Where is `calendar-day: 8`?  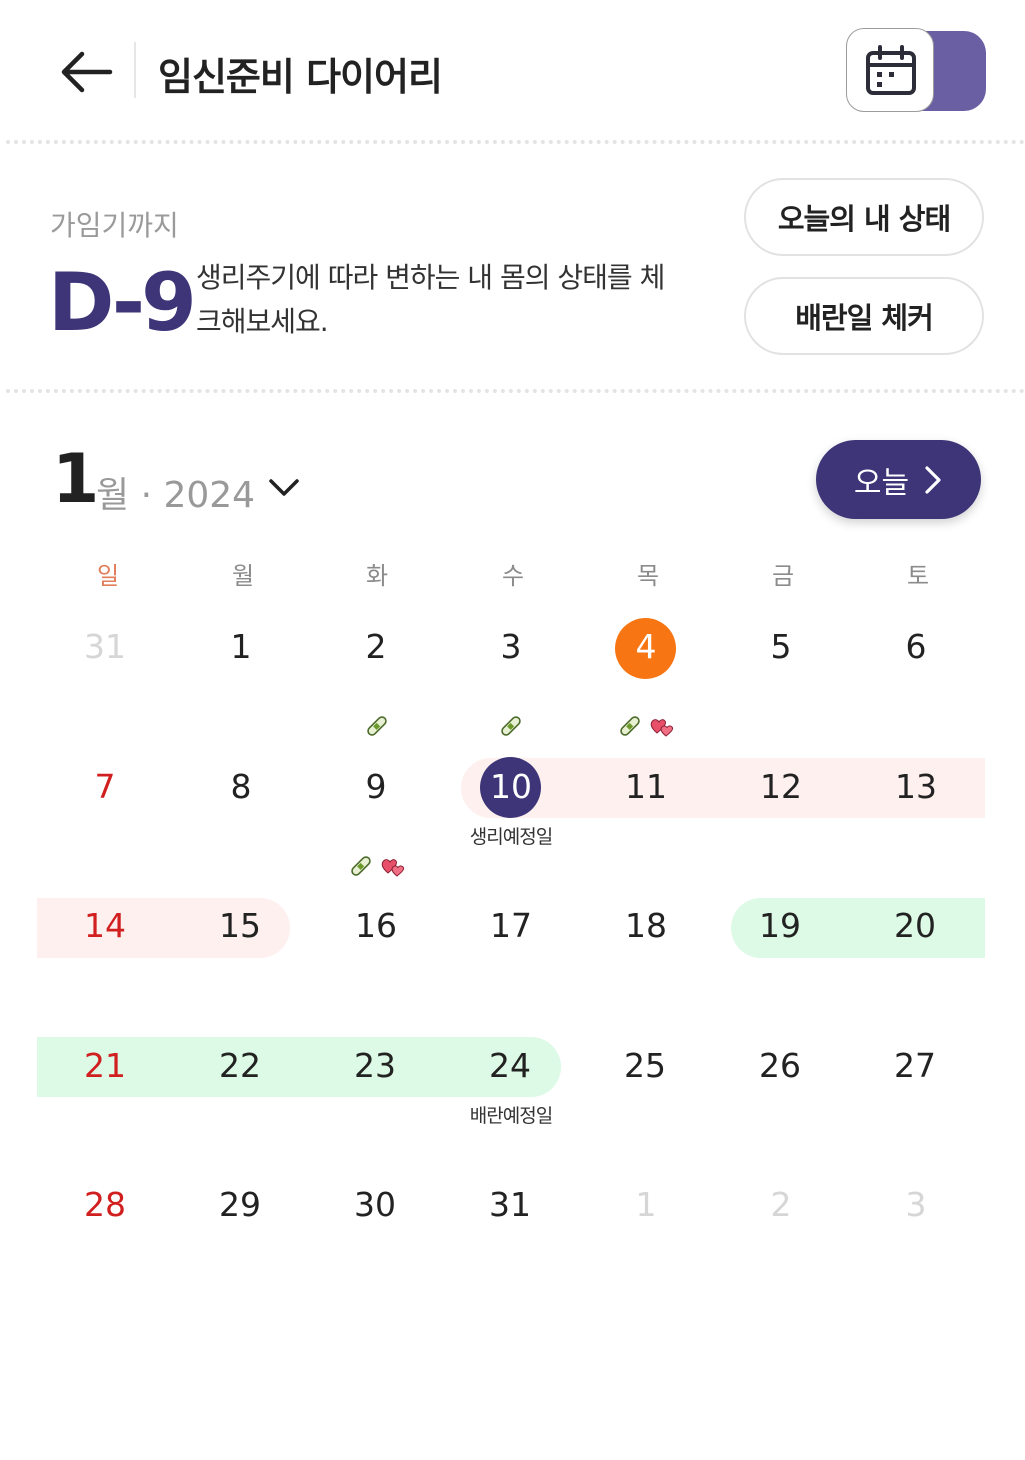
calendar-day: 8 is located at coordinates (241, 787).